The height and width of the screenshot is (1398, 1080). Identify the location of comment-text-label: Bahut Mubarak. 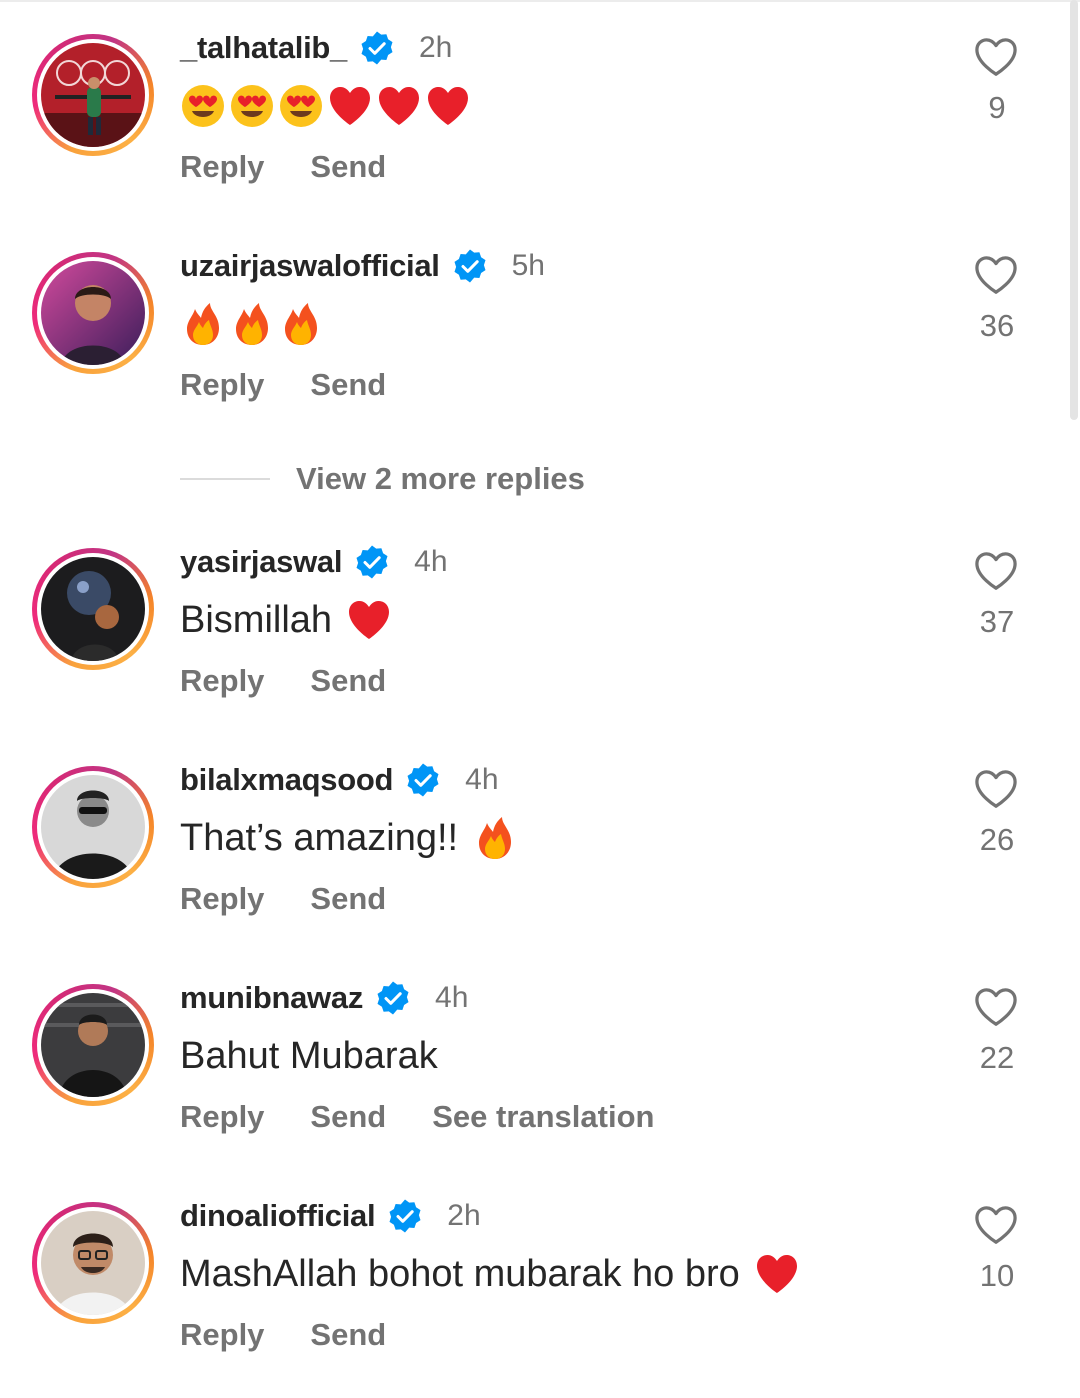
(309, 1055).